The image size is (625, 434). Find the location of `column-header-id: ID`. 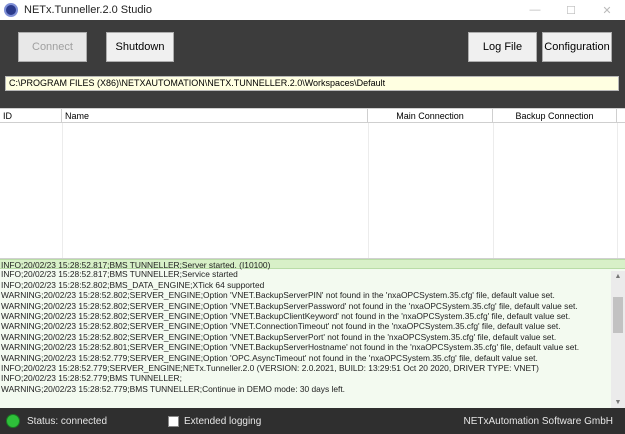

column-header-id: ID is located at coordinates (31, 116).